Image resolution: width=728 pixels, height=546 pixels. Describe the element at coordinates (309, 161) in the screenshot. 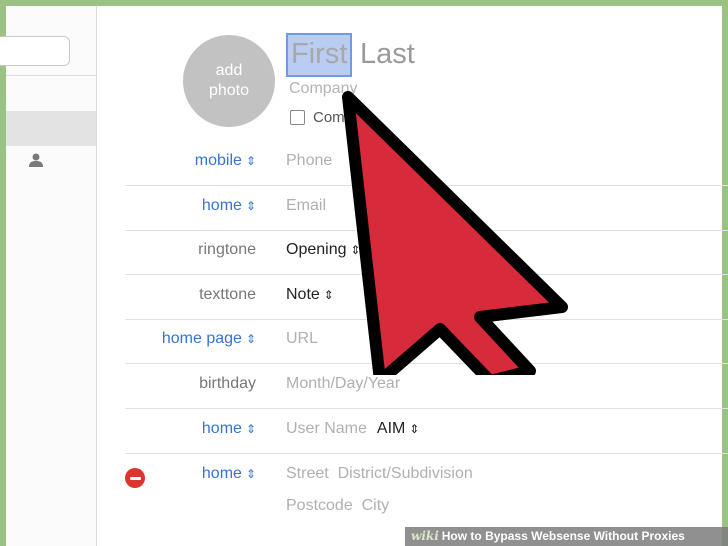

I see `phone-field: Phone` at that location.